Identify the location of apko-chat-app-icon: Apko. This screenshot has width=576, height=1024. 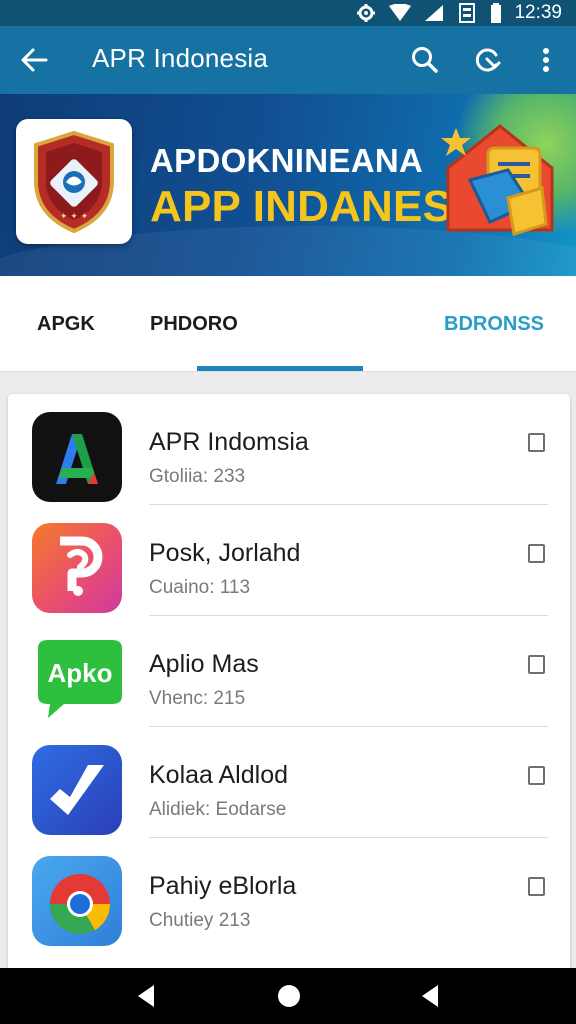
(77, 679).